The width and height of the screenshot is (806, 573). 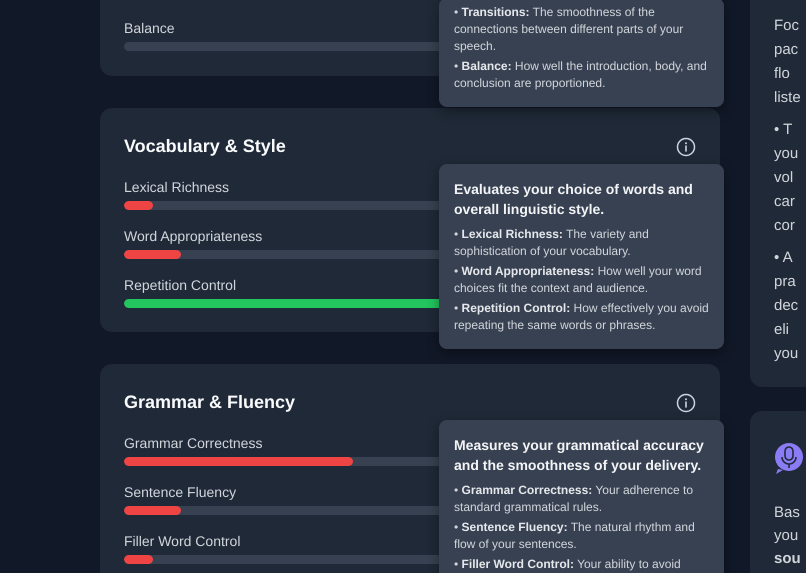 I want to click on metric-label: Grammar Correctness, so click(x=193, y=443).